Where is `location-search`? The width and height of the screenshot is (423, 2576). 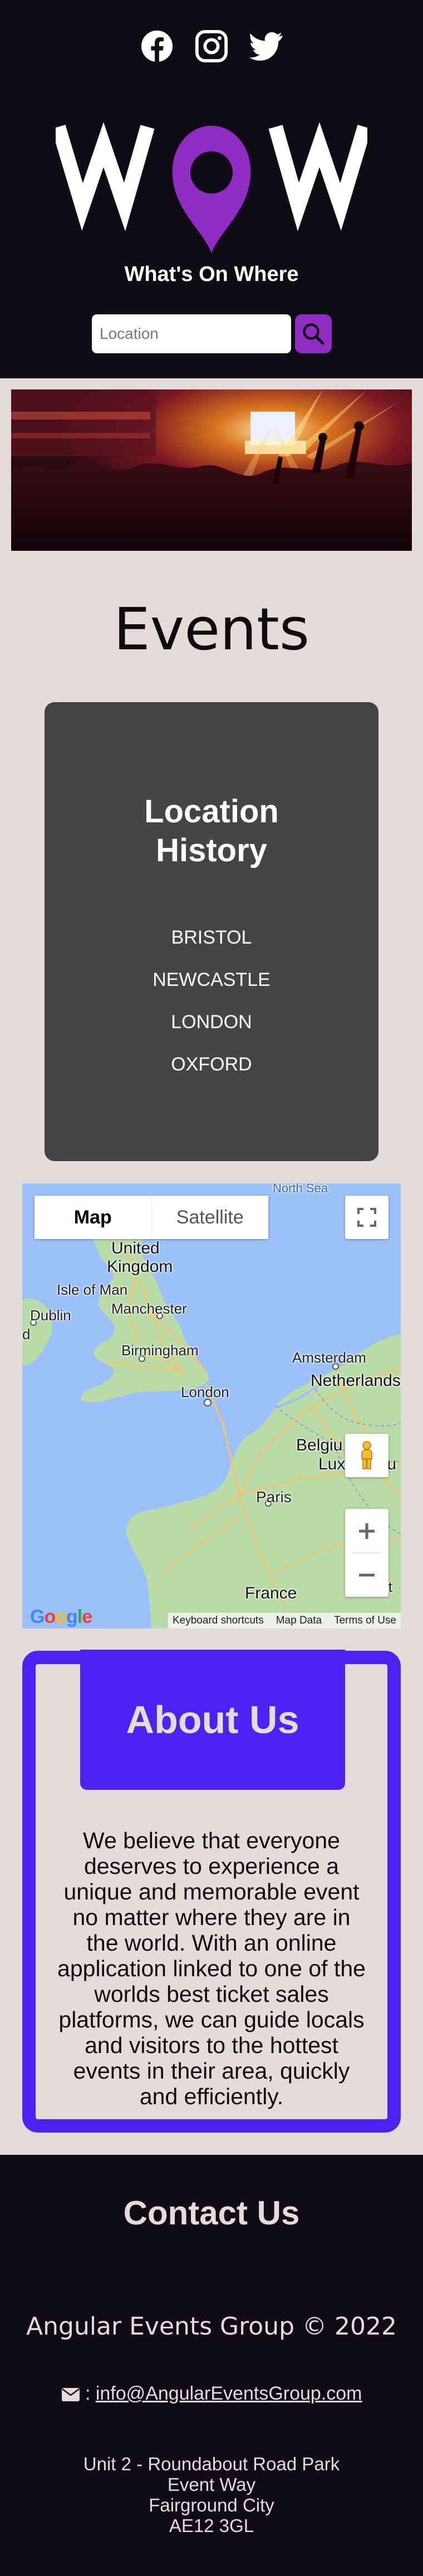
location-search is located at coordinates (212, 333).